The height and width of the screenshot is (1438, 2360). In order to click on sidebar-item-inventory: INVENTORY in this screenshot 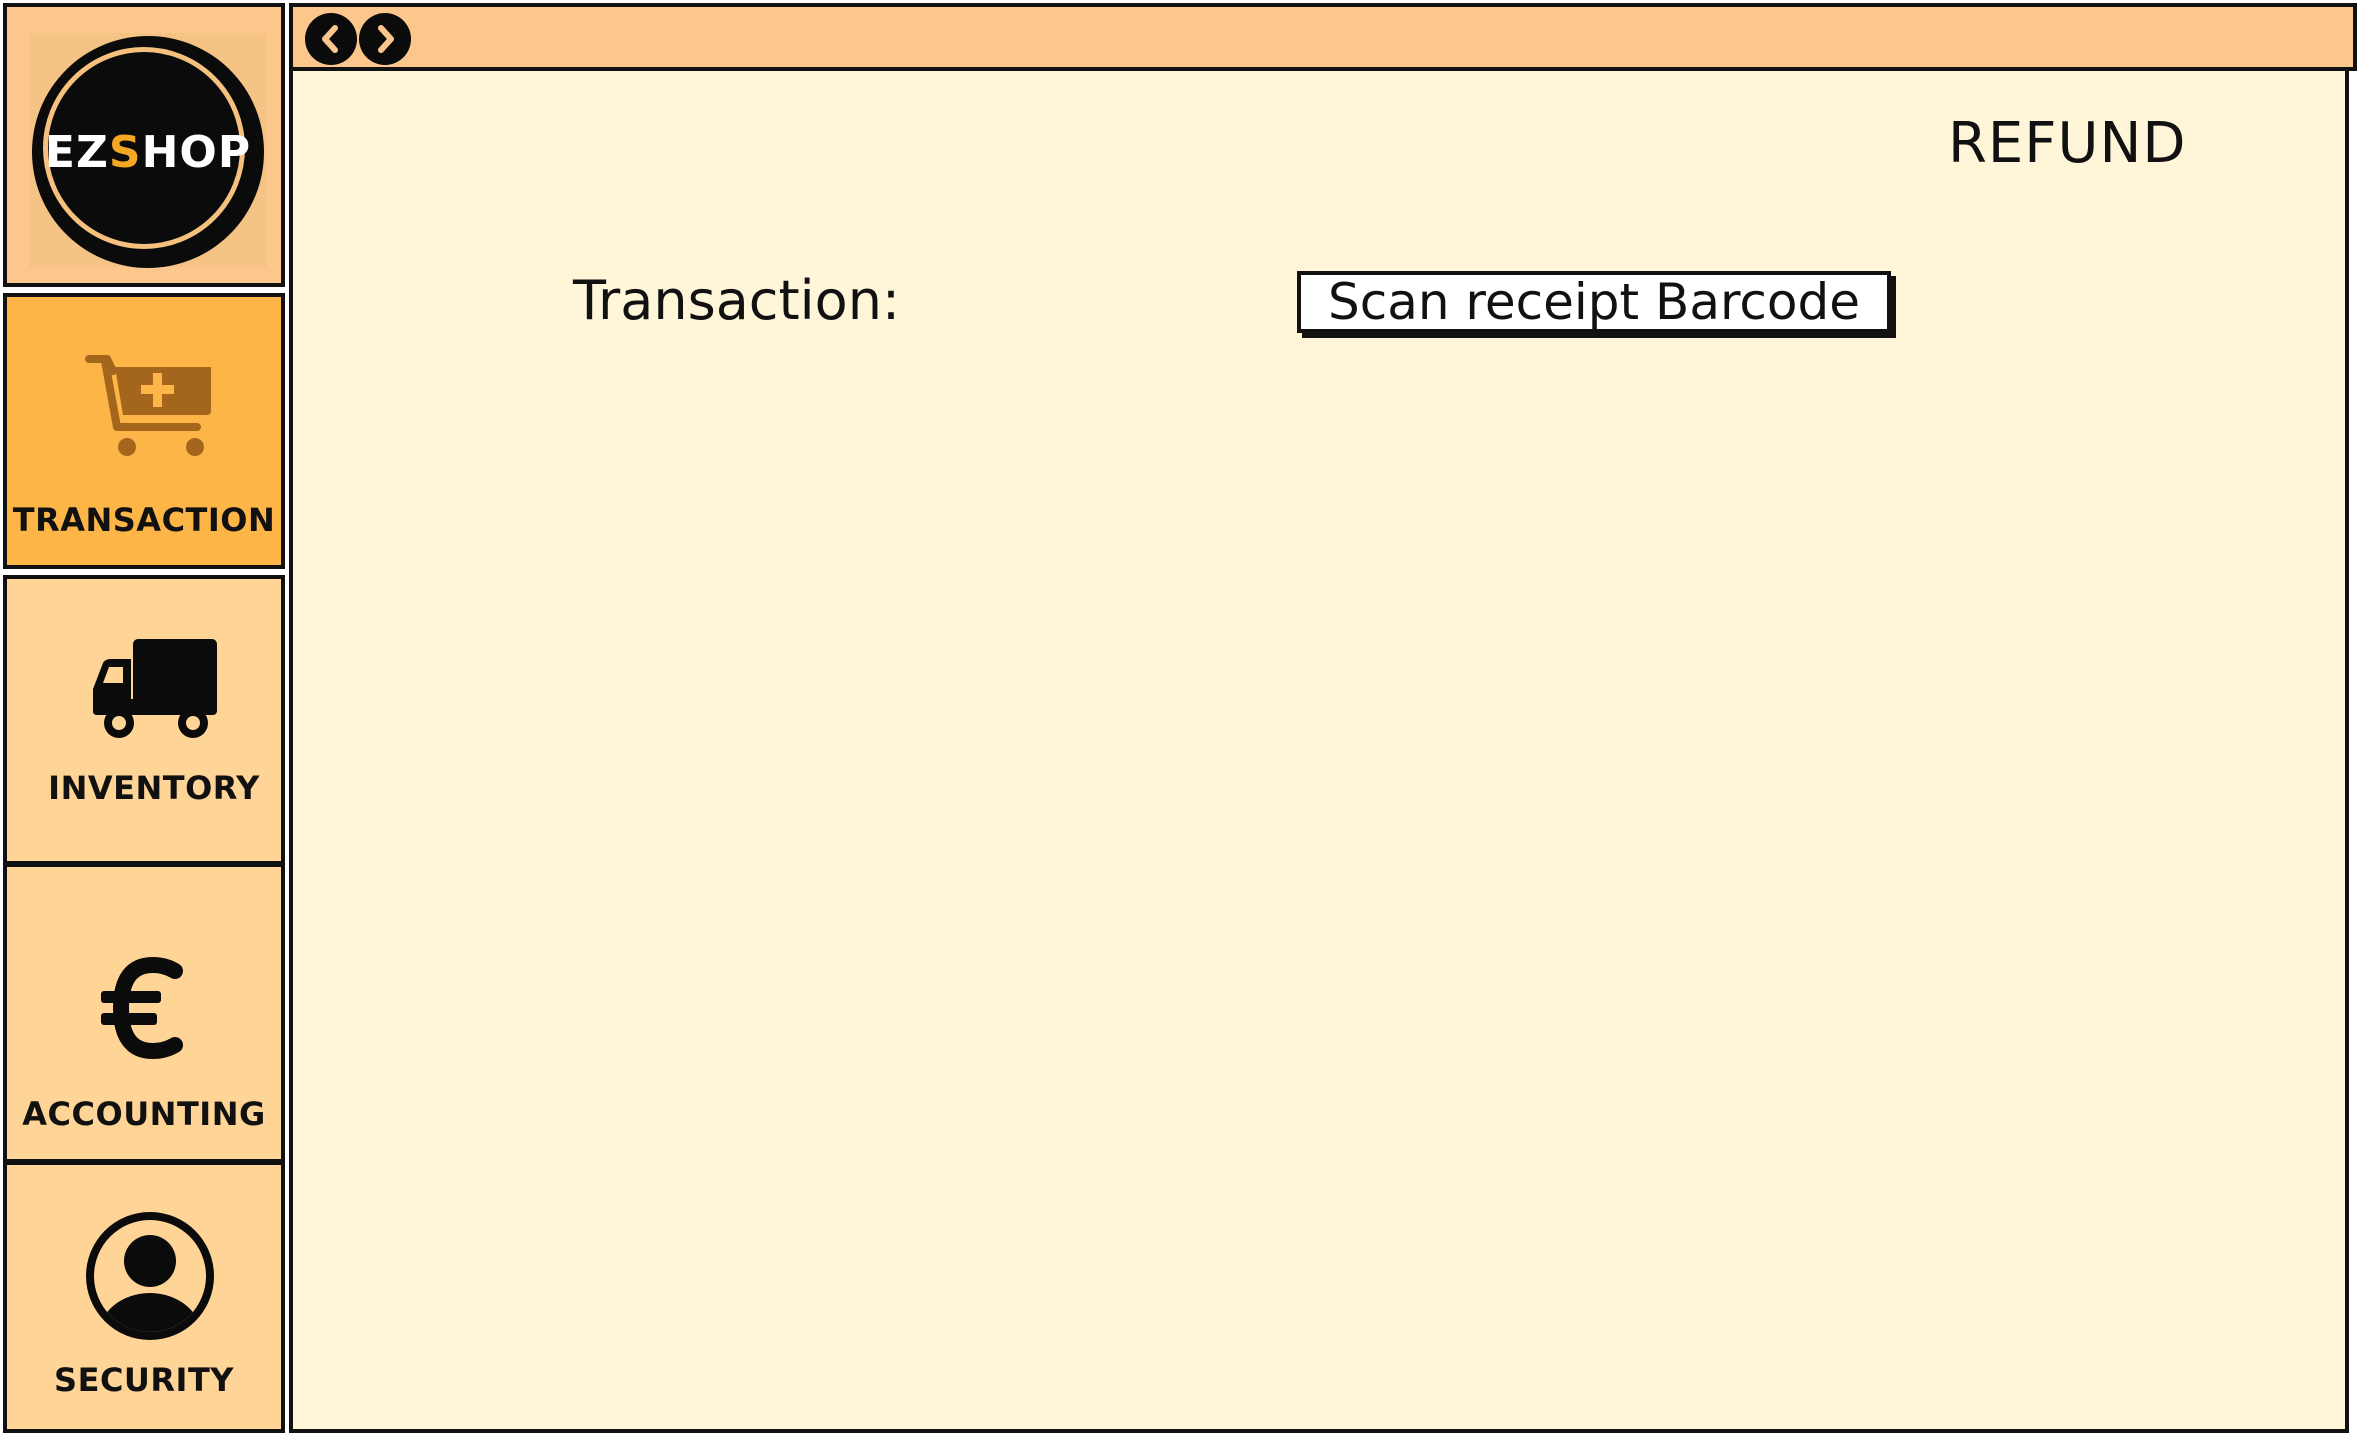, I will do `click(144, 720)`.